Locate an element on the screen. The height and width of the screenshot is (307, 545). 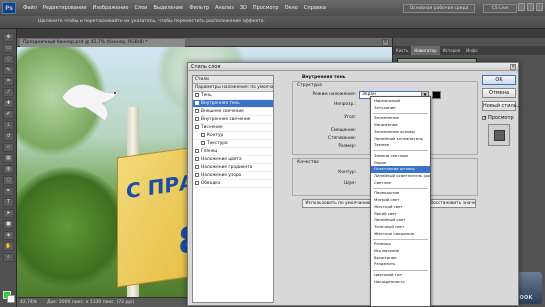
blend-mode-option: Умножение is located at coordinates (400, 125).